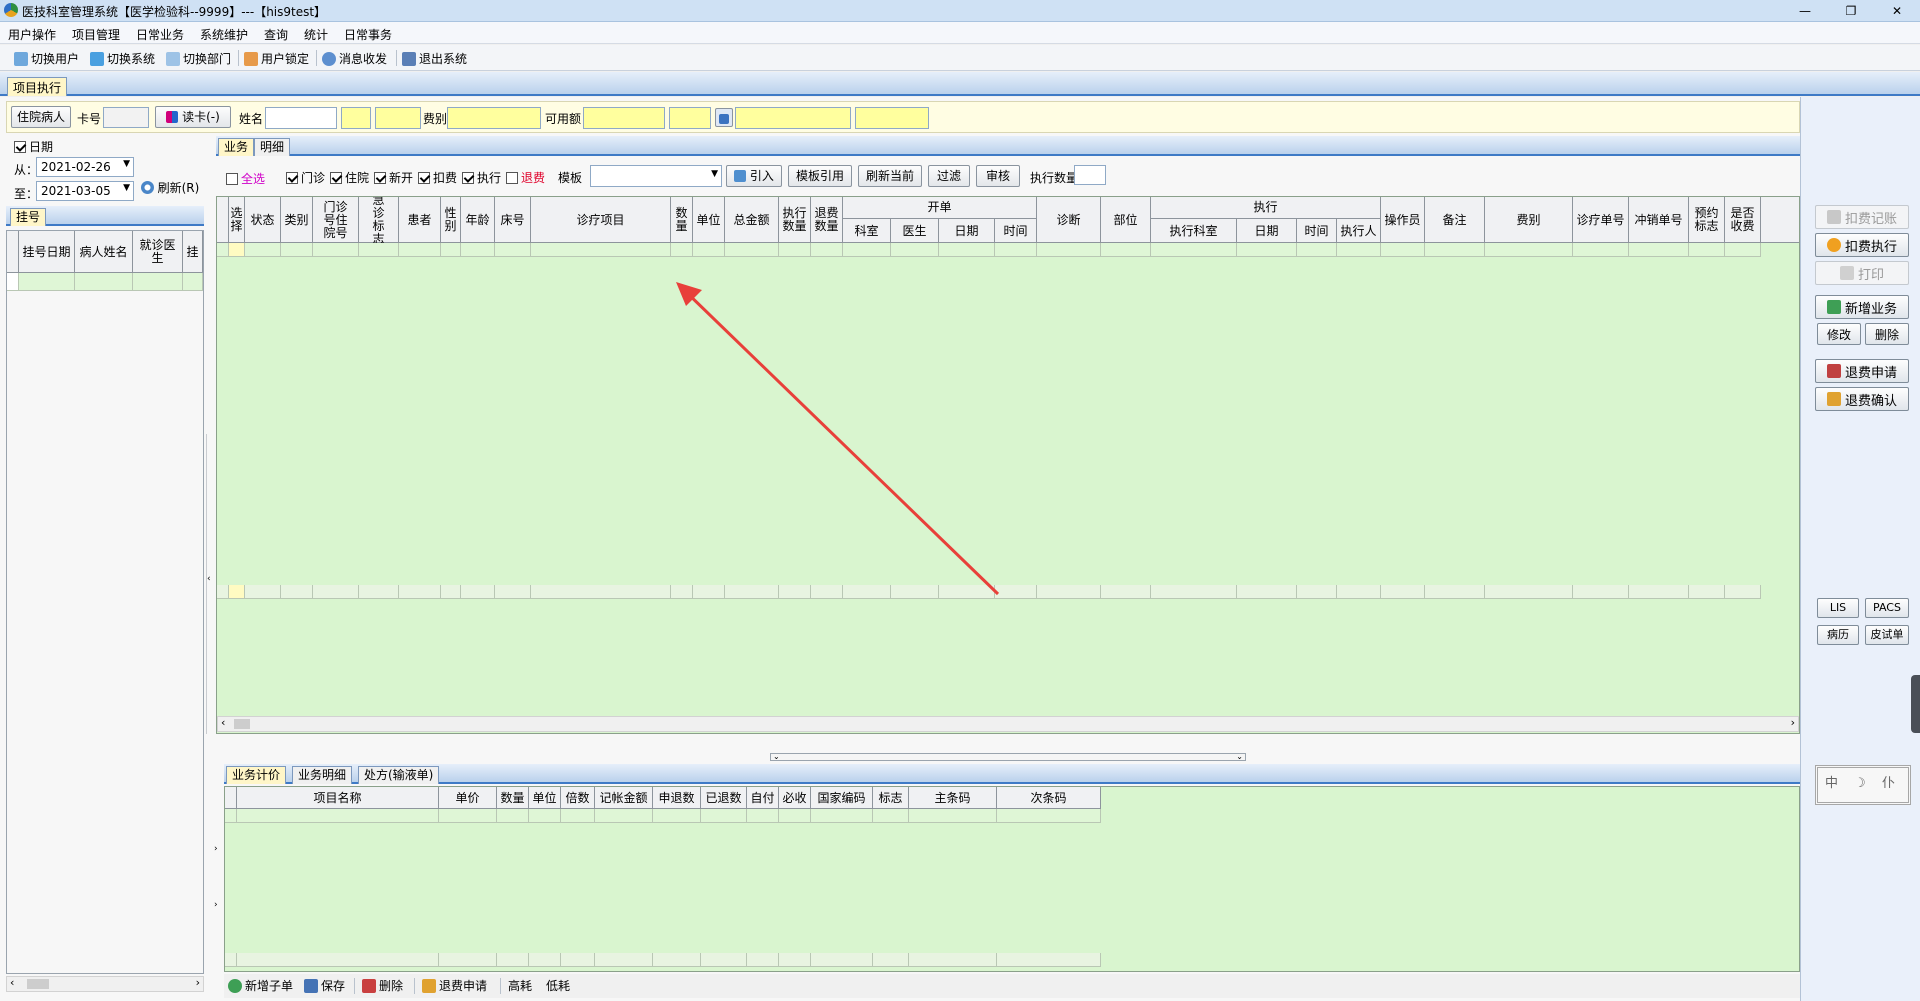 This screenshot has height=1001, width=1920. I want to click on date-filter-checkbox: 日期, so click(33, 146).